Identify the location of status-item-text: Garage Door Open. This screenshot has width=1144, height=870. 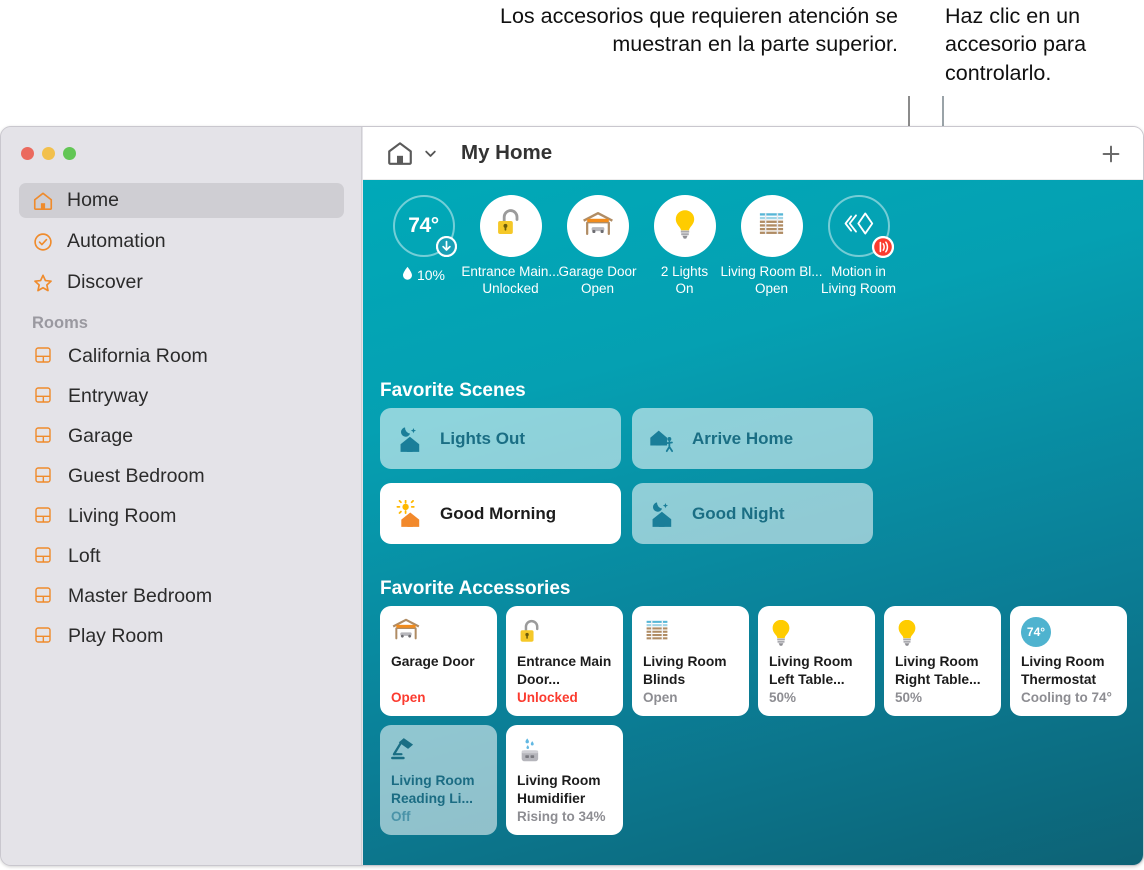
(597, 281).